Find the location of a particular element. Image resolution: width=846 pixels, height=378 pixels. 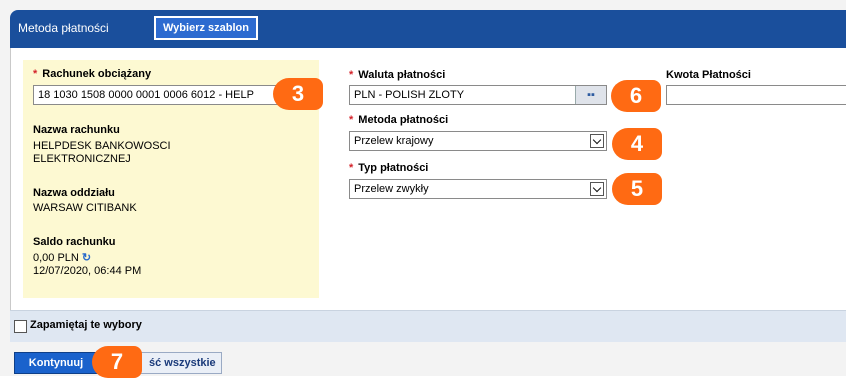

binoculars-icon: ▪▪ is located at coordinates (590, 95).